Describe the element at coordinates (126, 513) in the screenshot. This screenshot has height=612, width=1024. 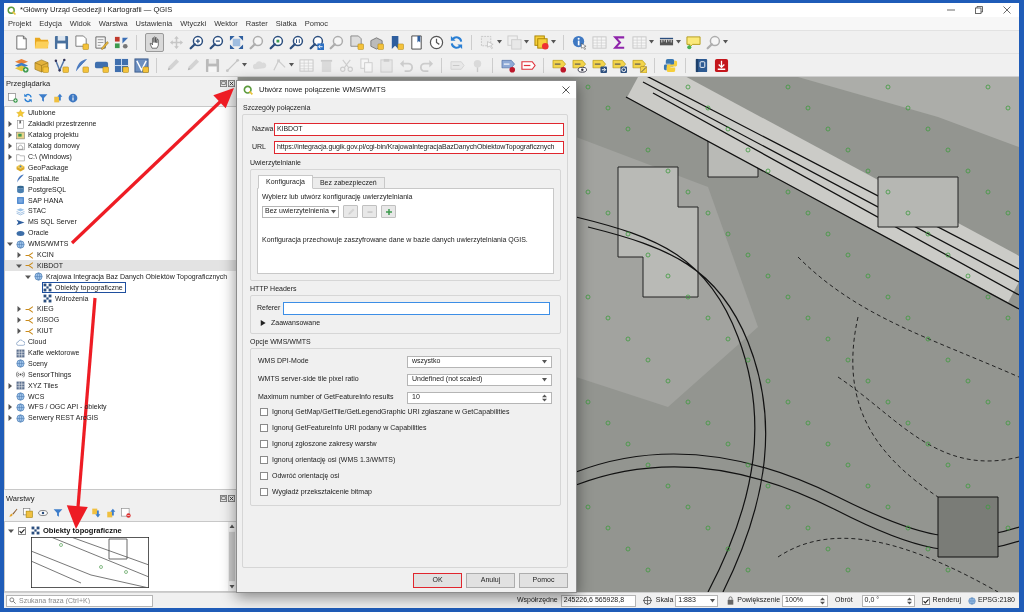
I see `remove-icon` at that location.